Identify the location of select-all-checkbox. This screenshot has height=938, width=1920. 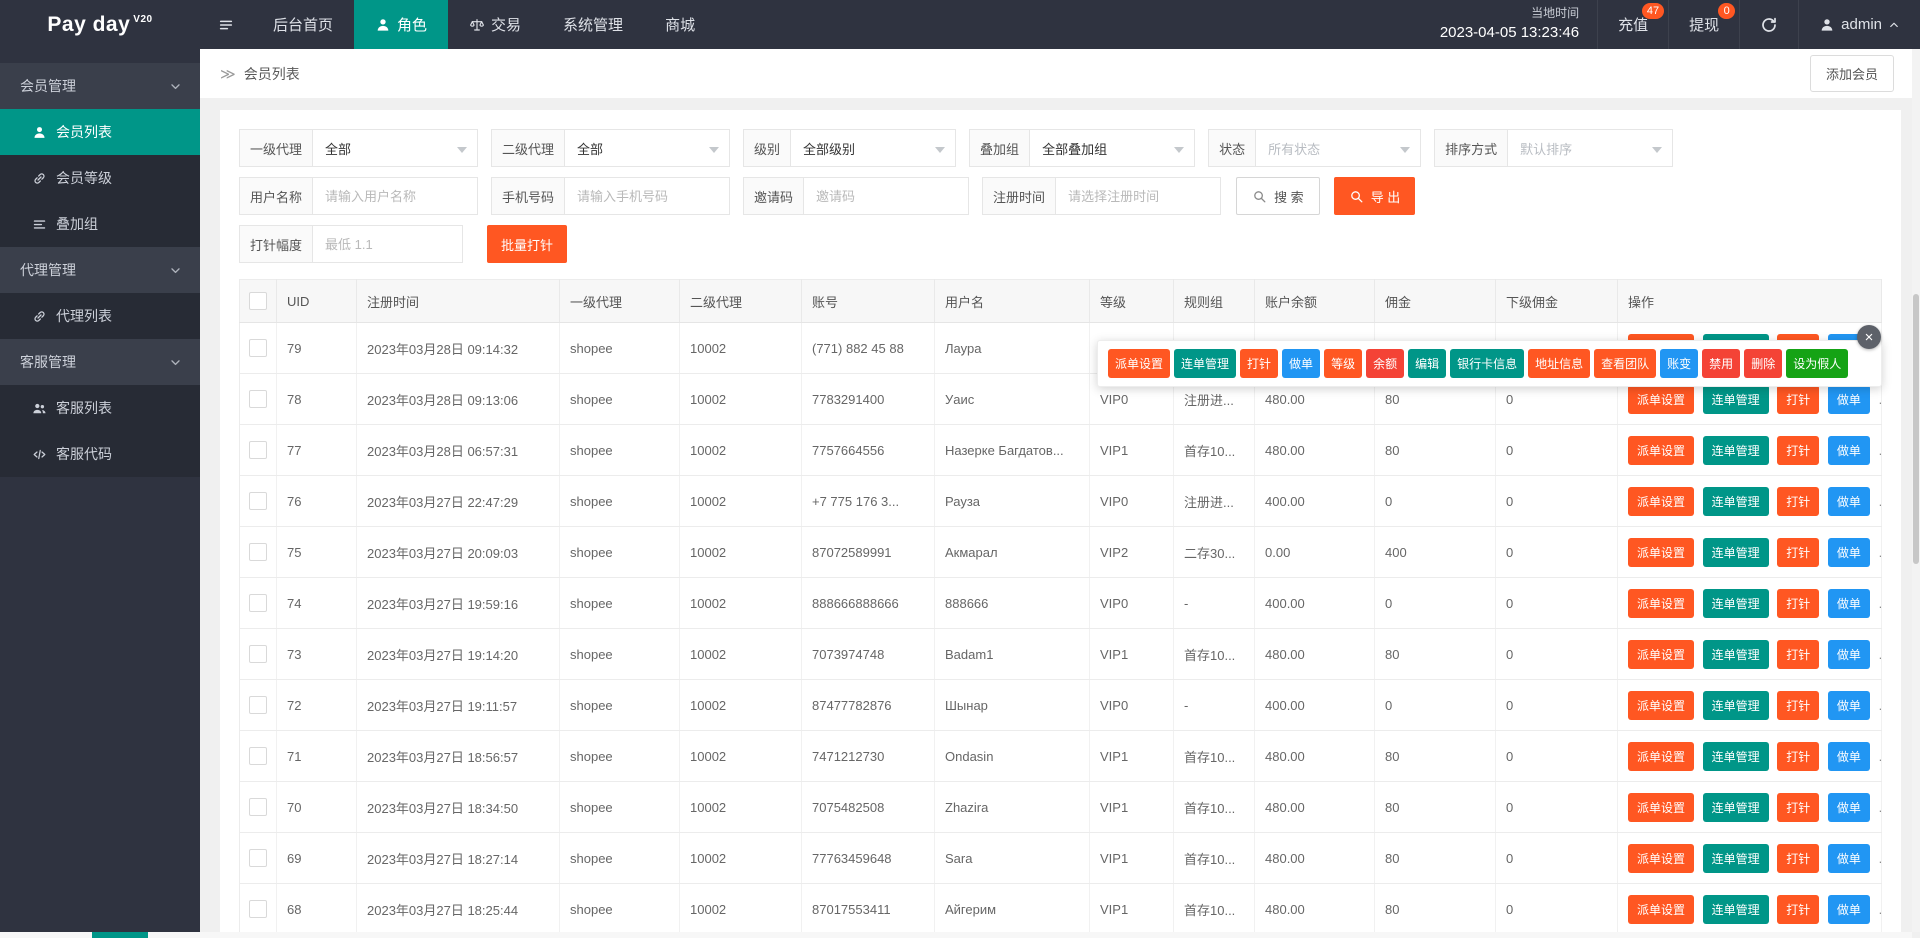
(258, 301).